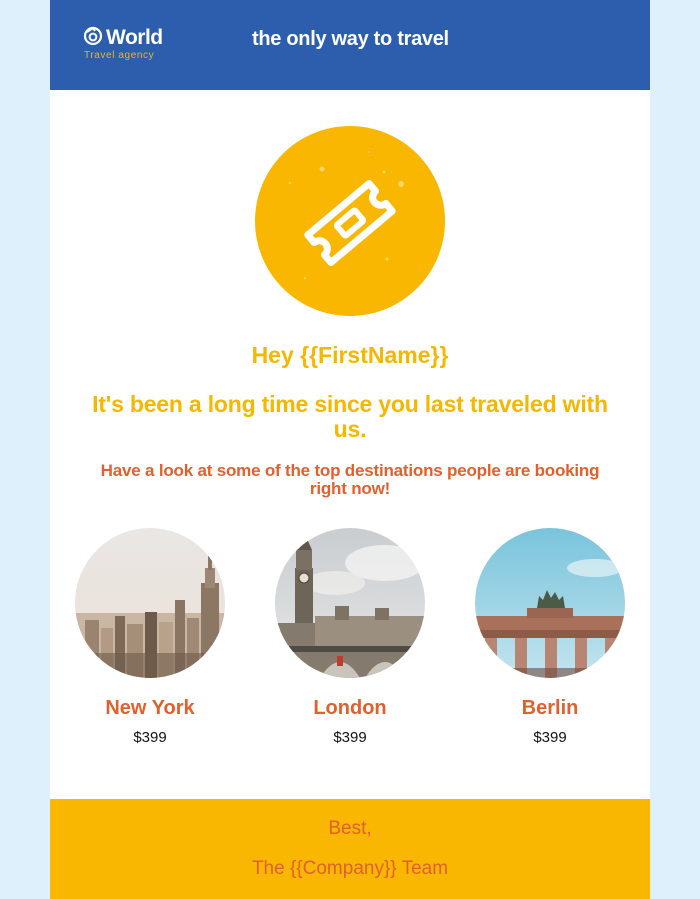  What do you see at coordinates (134, 37) in the screenshot?
I see `logo-wordmark: World` at bounding box center [134, 37].